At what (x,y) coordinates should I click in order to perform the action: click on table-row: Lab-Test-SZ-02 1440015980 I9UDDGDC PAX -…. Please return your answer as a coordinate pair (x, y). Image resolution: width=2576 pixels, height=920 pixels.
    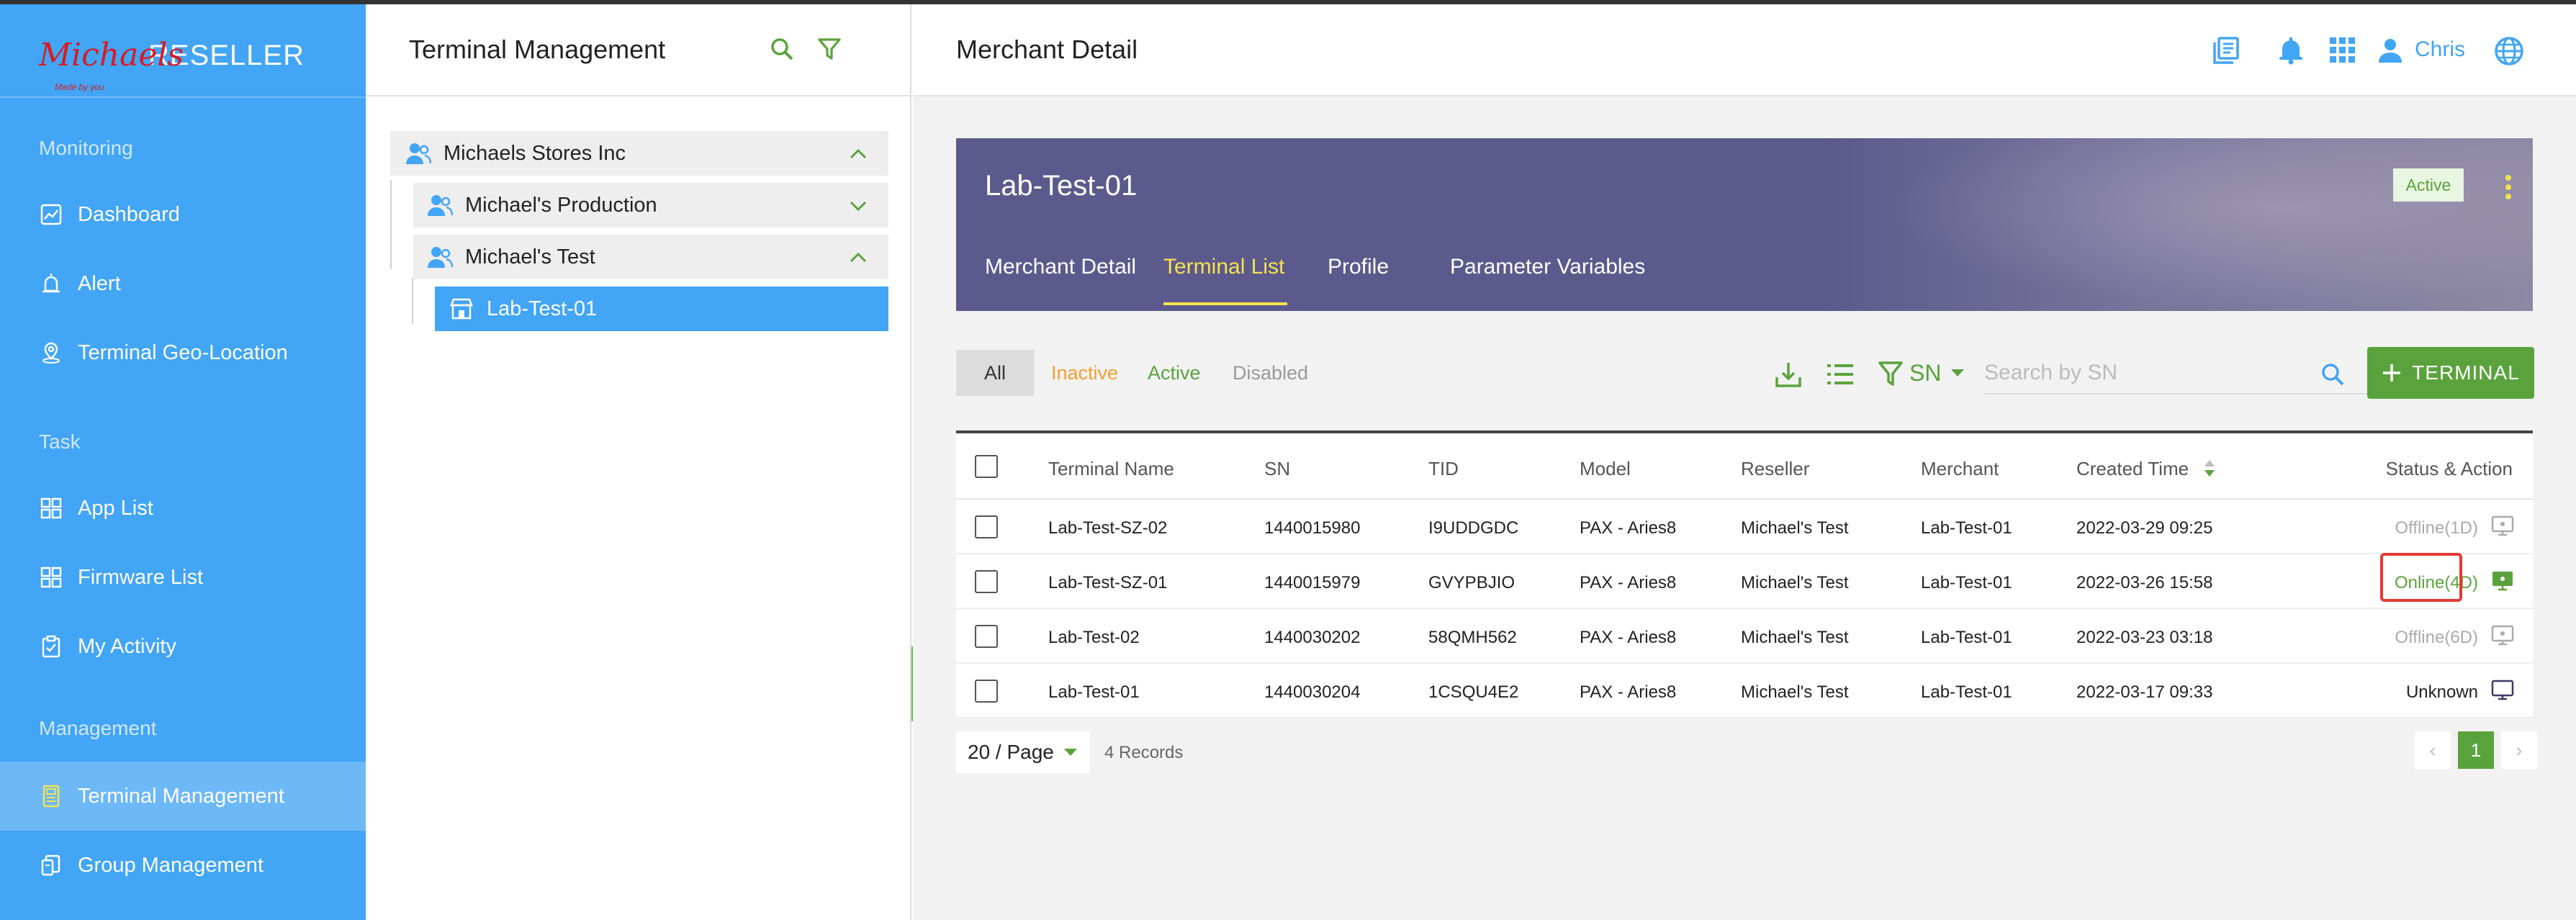
    Looking at the image, I should click on (1744, 527).